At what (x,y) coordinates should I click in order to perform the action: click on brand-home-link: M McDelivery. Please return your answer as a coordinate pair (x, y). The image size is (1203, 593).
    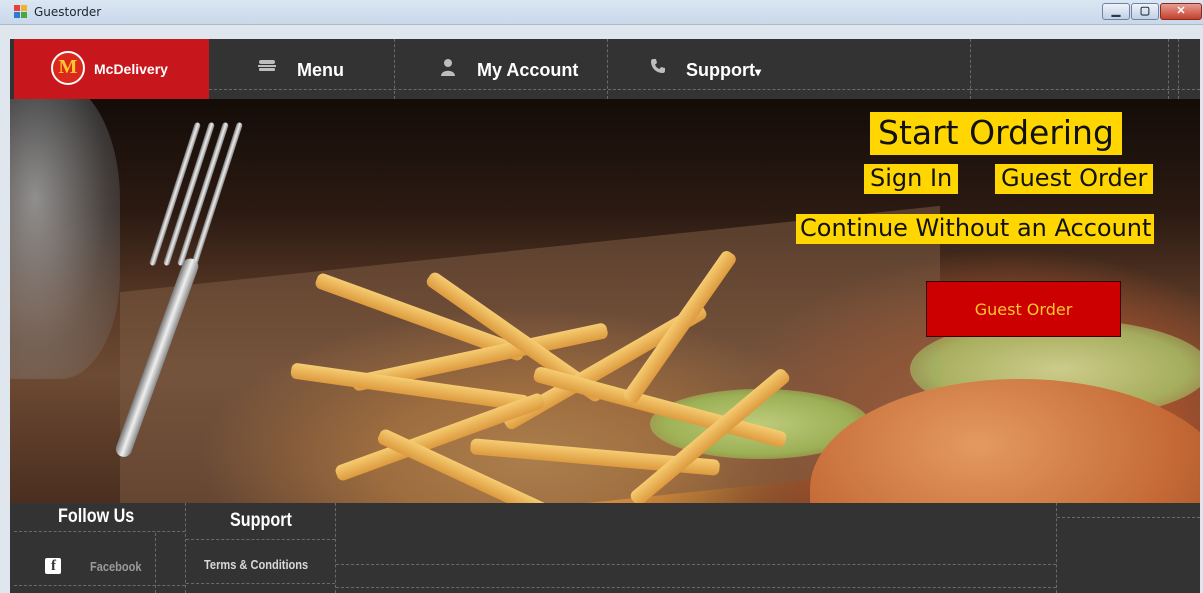
    Looking at the image, I should click on (111, 69).